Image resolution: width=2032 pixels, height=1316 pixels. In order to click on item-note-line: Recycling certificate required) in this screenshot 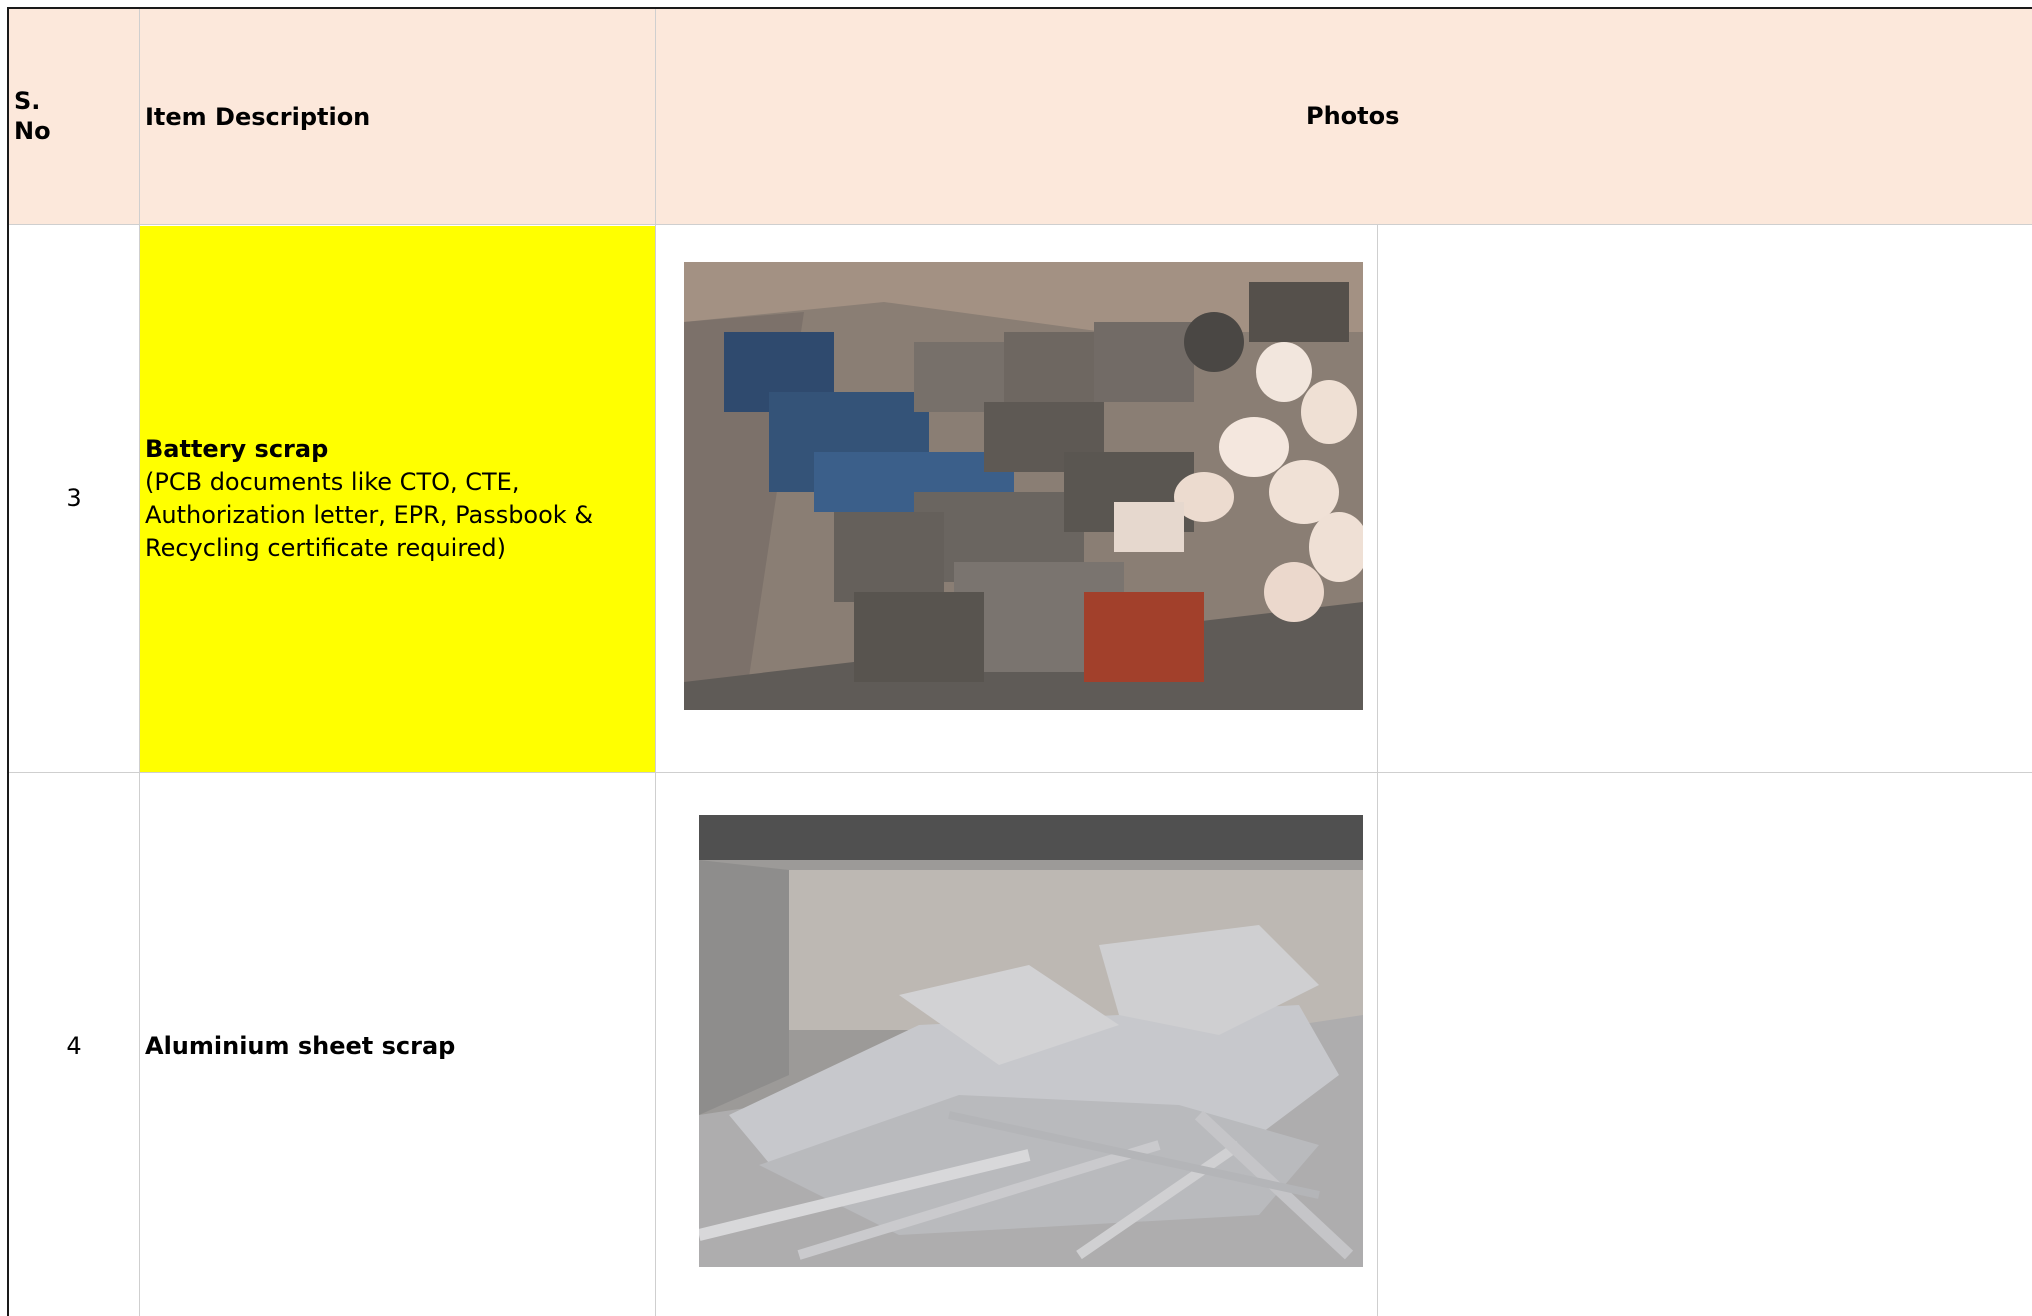, I will do `click(326, 548)`.